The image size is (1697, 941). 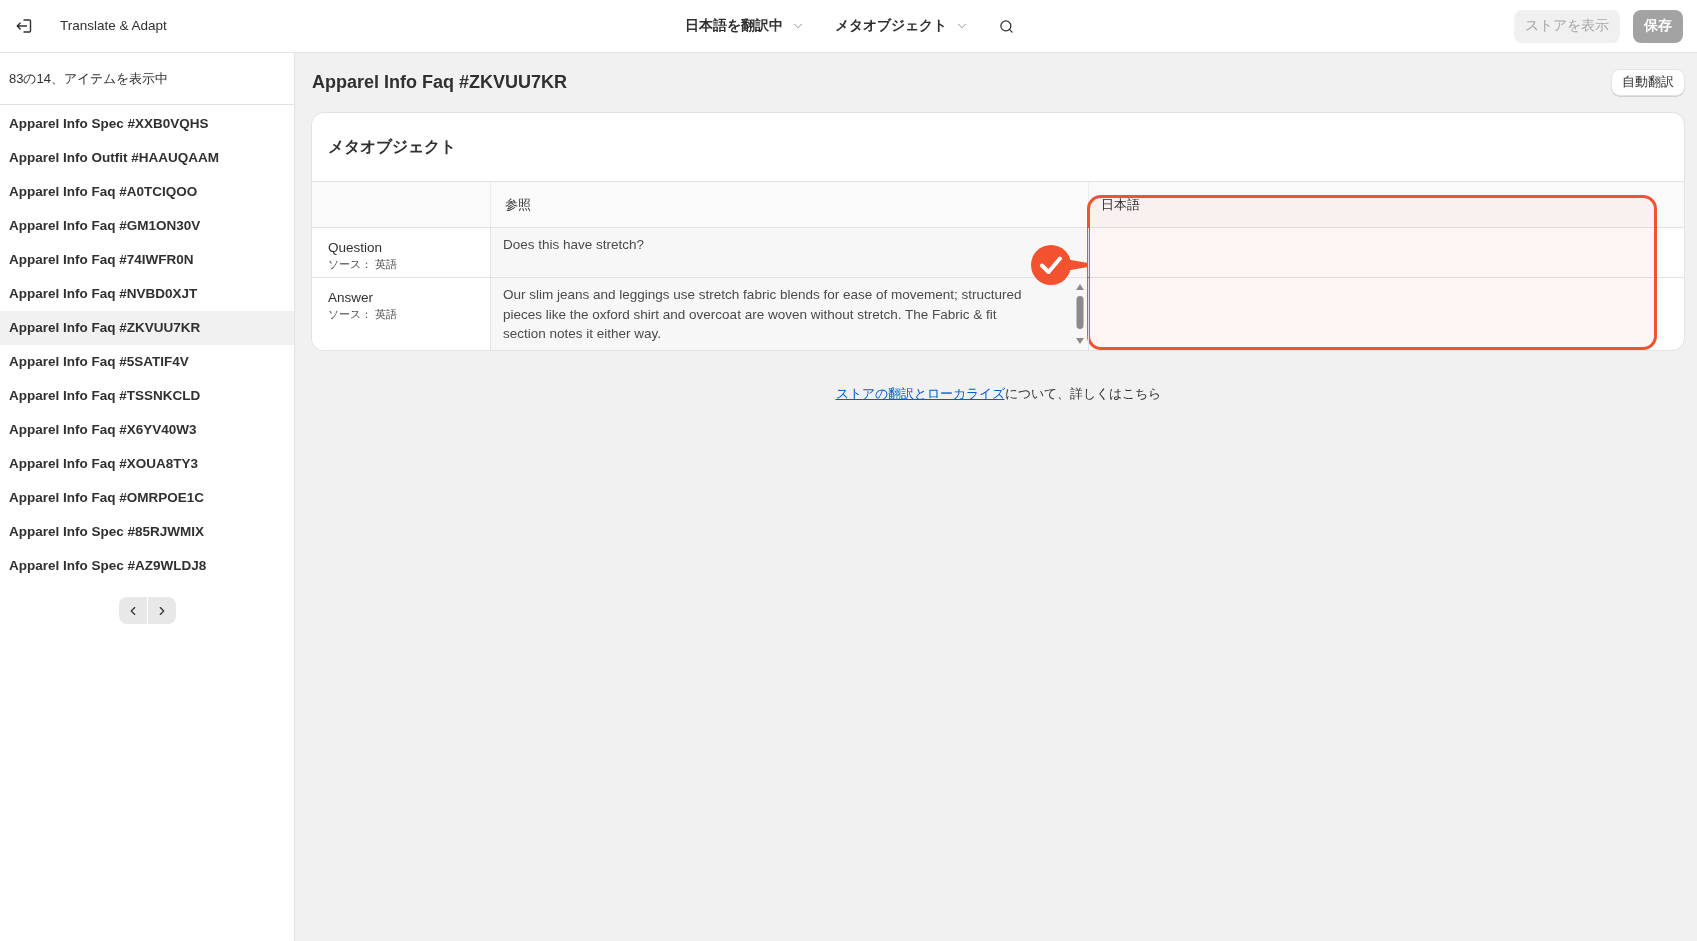 What do you see at coordinates (902, 26) in the screenshot?
I see `dropdown-menu: メタオブジェクト` at bounding box center [902, 26].